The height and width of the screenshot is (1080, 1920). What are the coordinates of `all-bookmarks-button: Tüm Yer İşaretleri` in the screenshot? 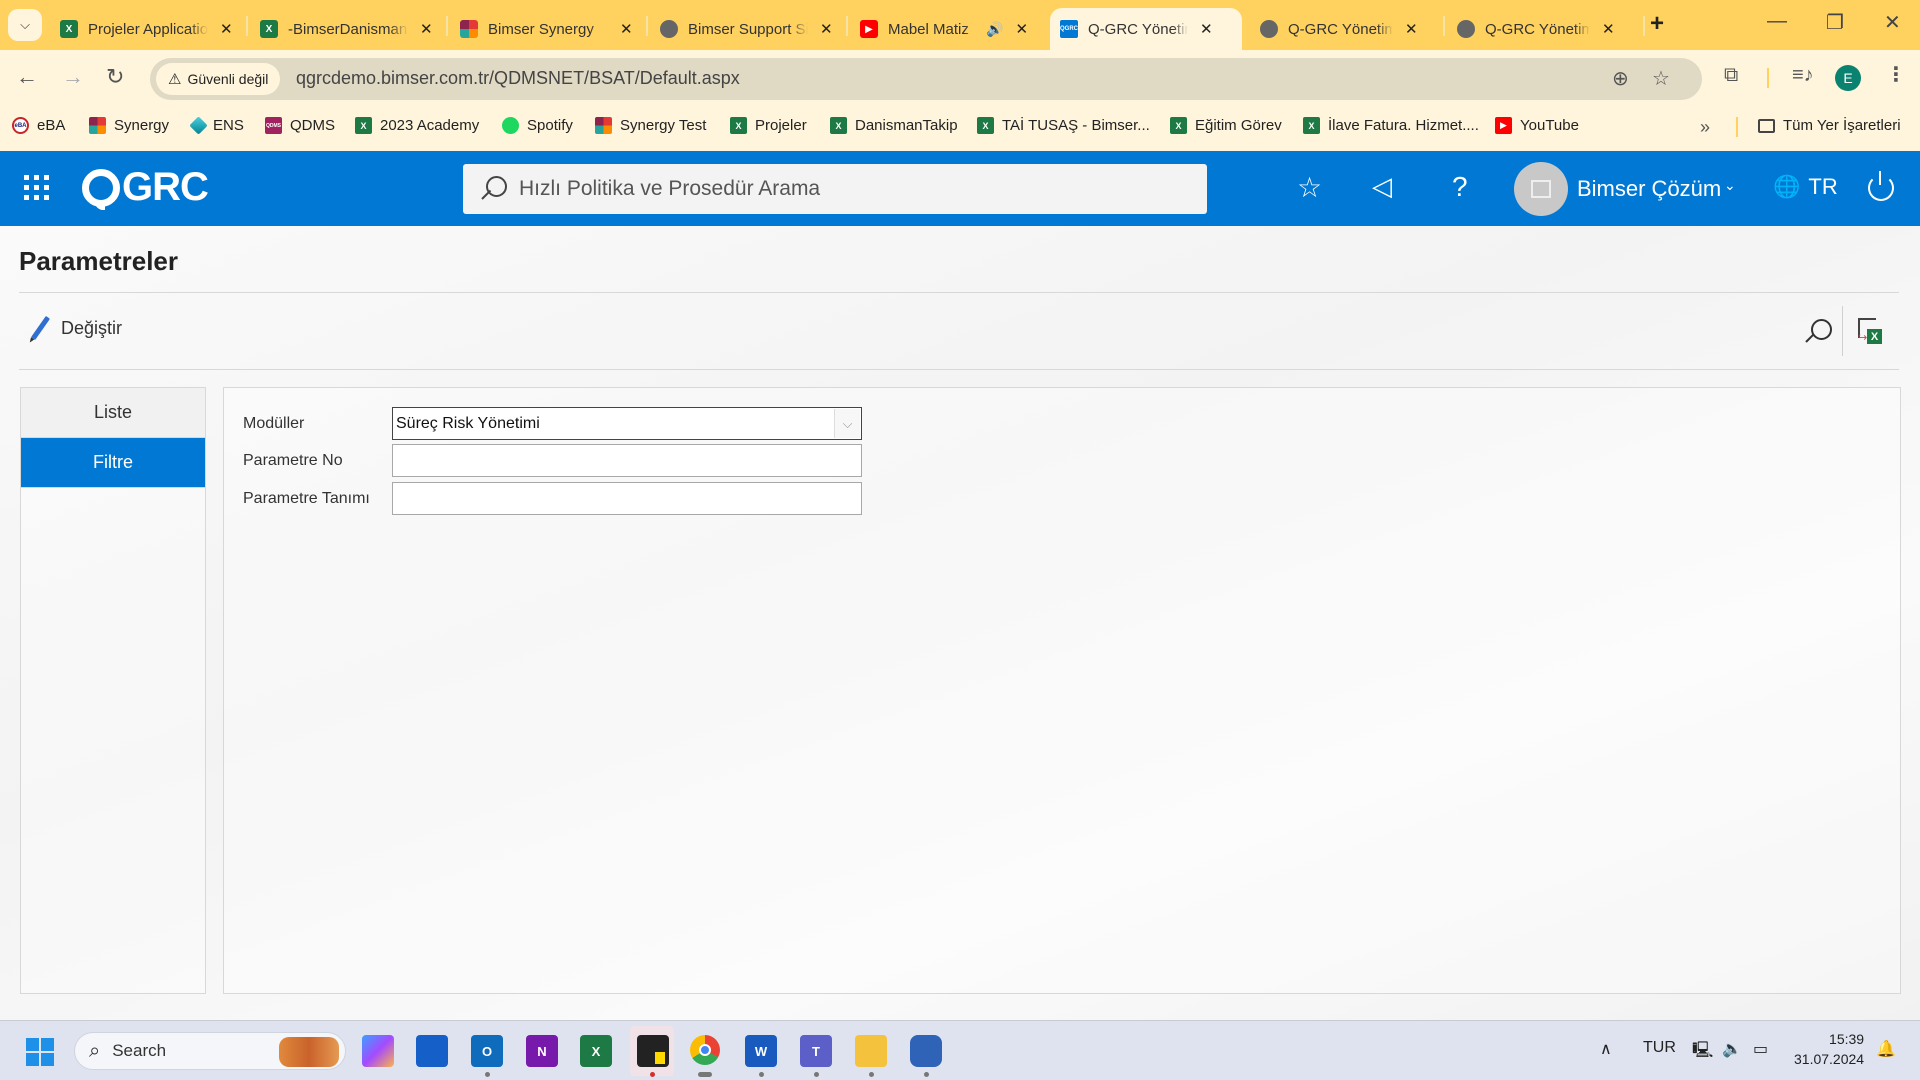 It's located at (1829, 125).